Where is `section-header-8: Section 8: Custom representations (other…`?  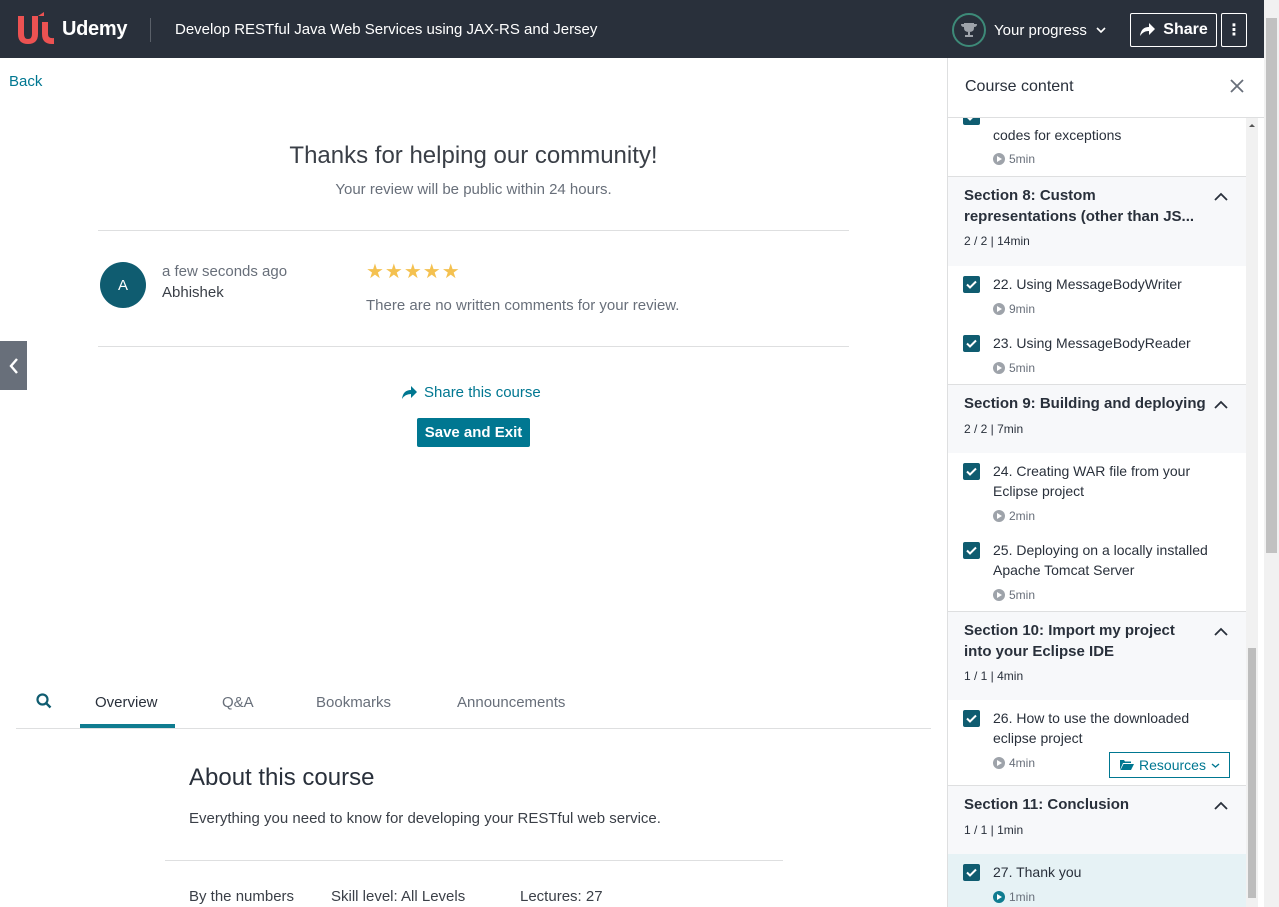 section-header-8: Section 8: Custom representations (other… is located at coordinates (1097, 221).